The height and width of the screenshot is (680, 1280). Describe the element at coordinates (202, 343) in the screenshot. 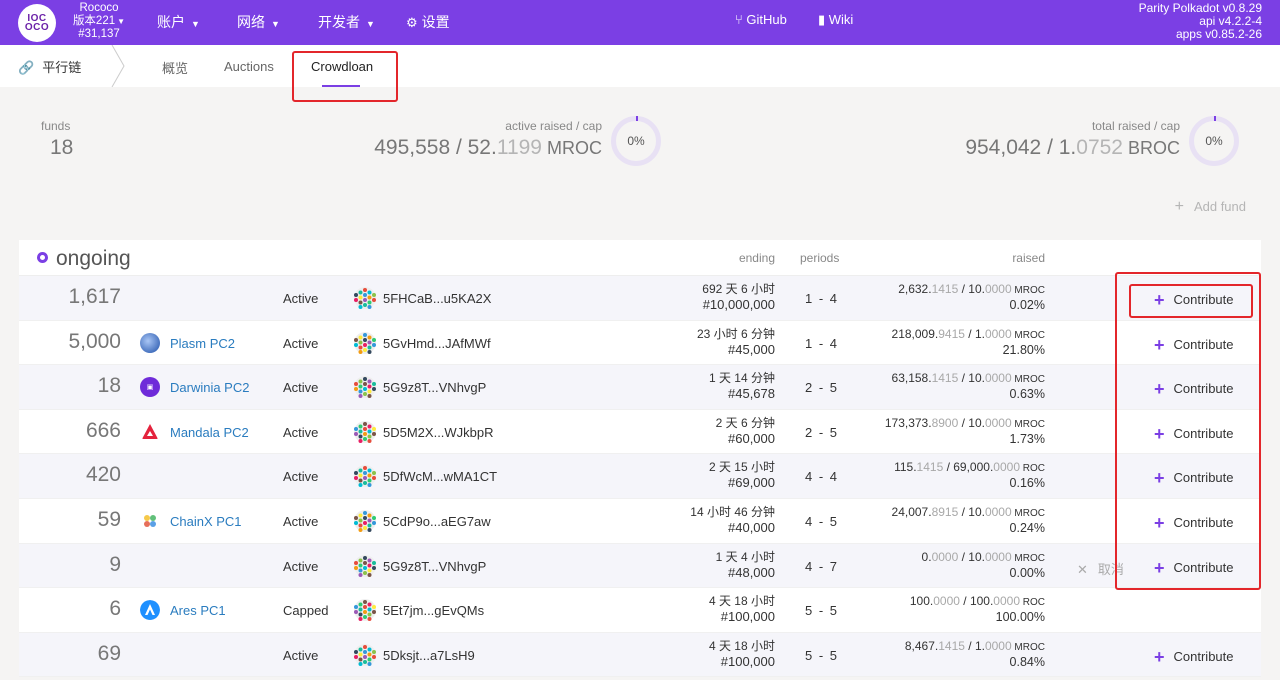

I see `project-name-link: Plasm PC2` at that location.